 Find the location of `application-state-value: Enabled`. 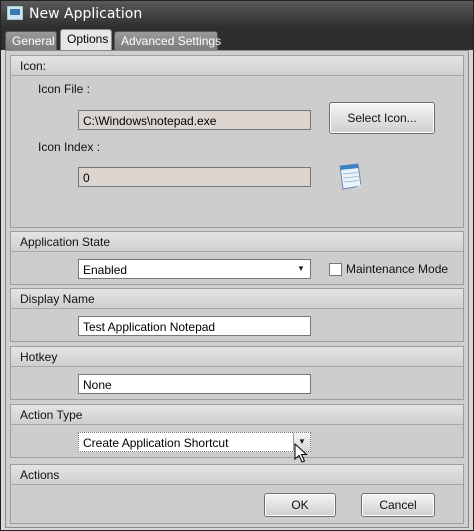

application-state-value: Enabled is located at coordinates (105, 270).